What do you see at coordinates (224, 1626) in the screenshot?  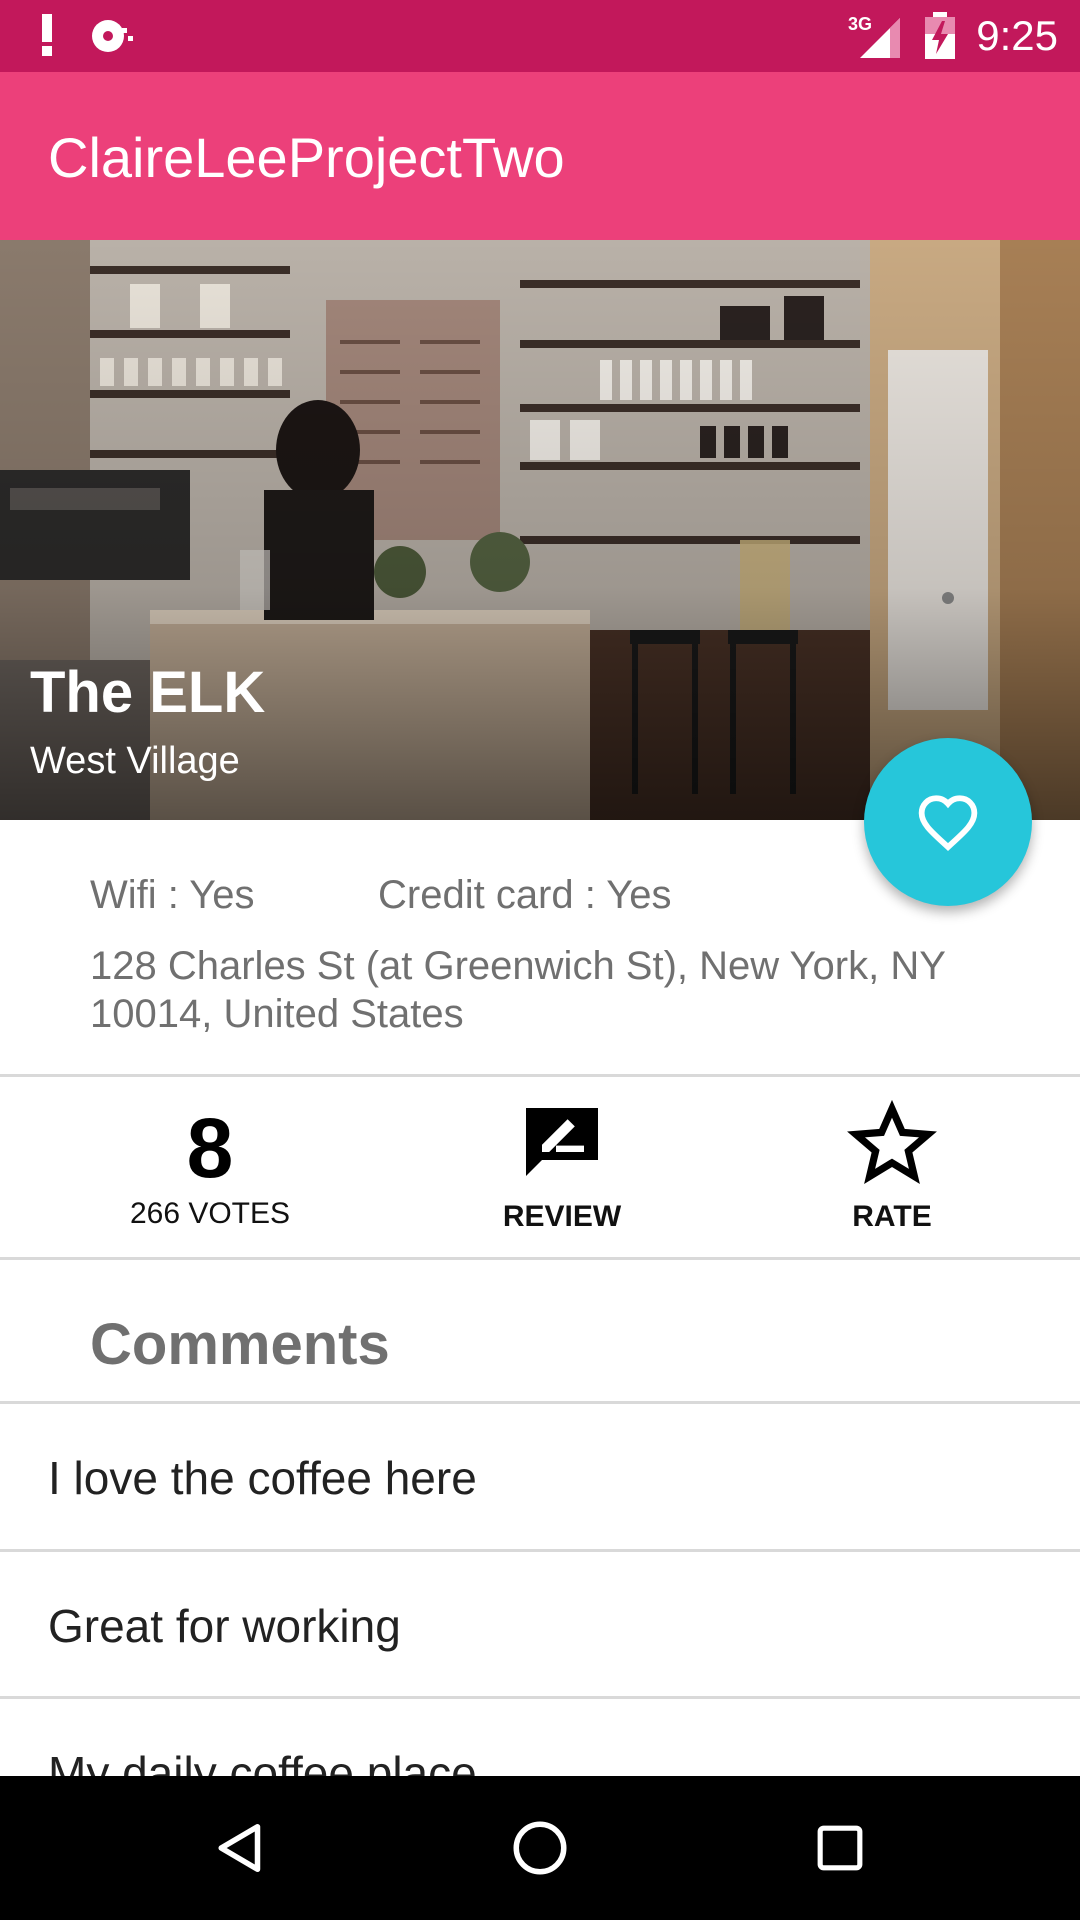 I see `comment-text: Great for working` at bounding box center [224, 1626].